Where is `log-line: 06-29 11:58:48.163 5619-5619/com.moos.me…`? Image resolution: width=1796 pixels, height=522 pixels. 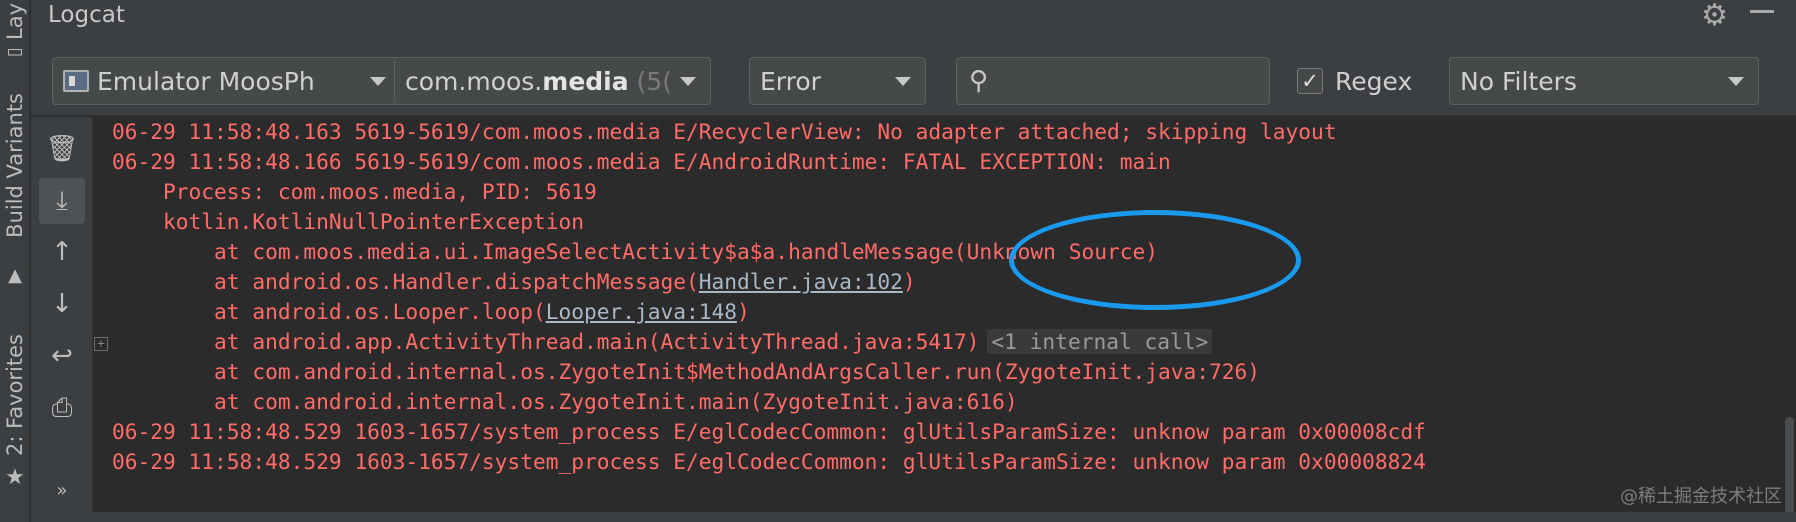 log-line: 06-29 11:58:48.163 5619-5619/com.moos.me… is located at coordinates (724, 131).